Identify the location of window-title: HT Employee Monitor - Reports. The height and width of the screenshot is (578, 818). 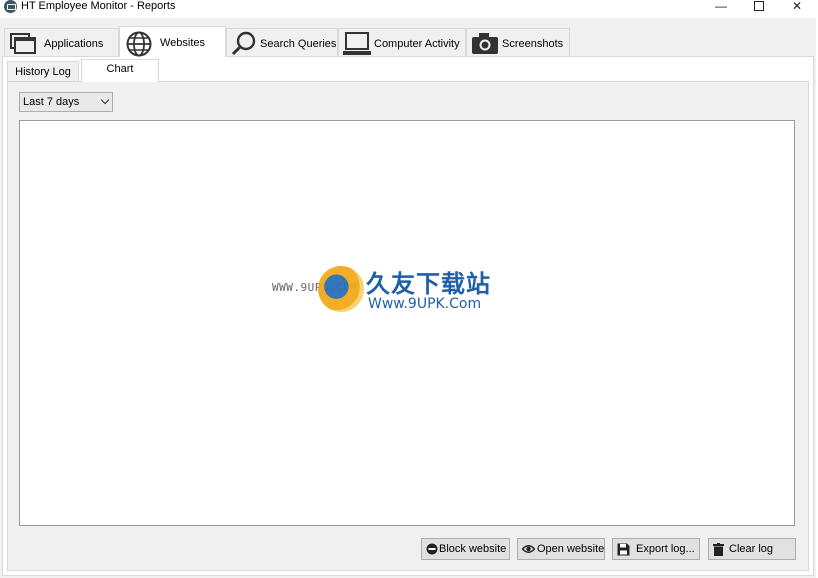
(98, 6).